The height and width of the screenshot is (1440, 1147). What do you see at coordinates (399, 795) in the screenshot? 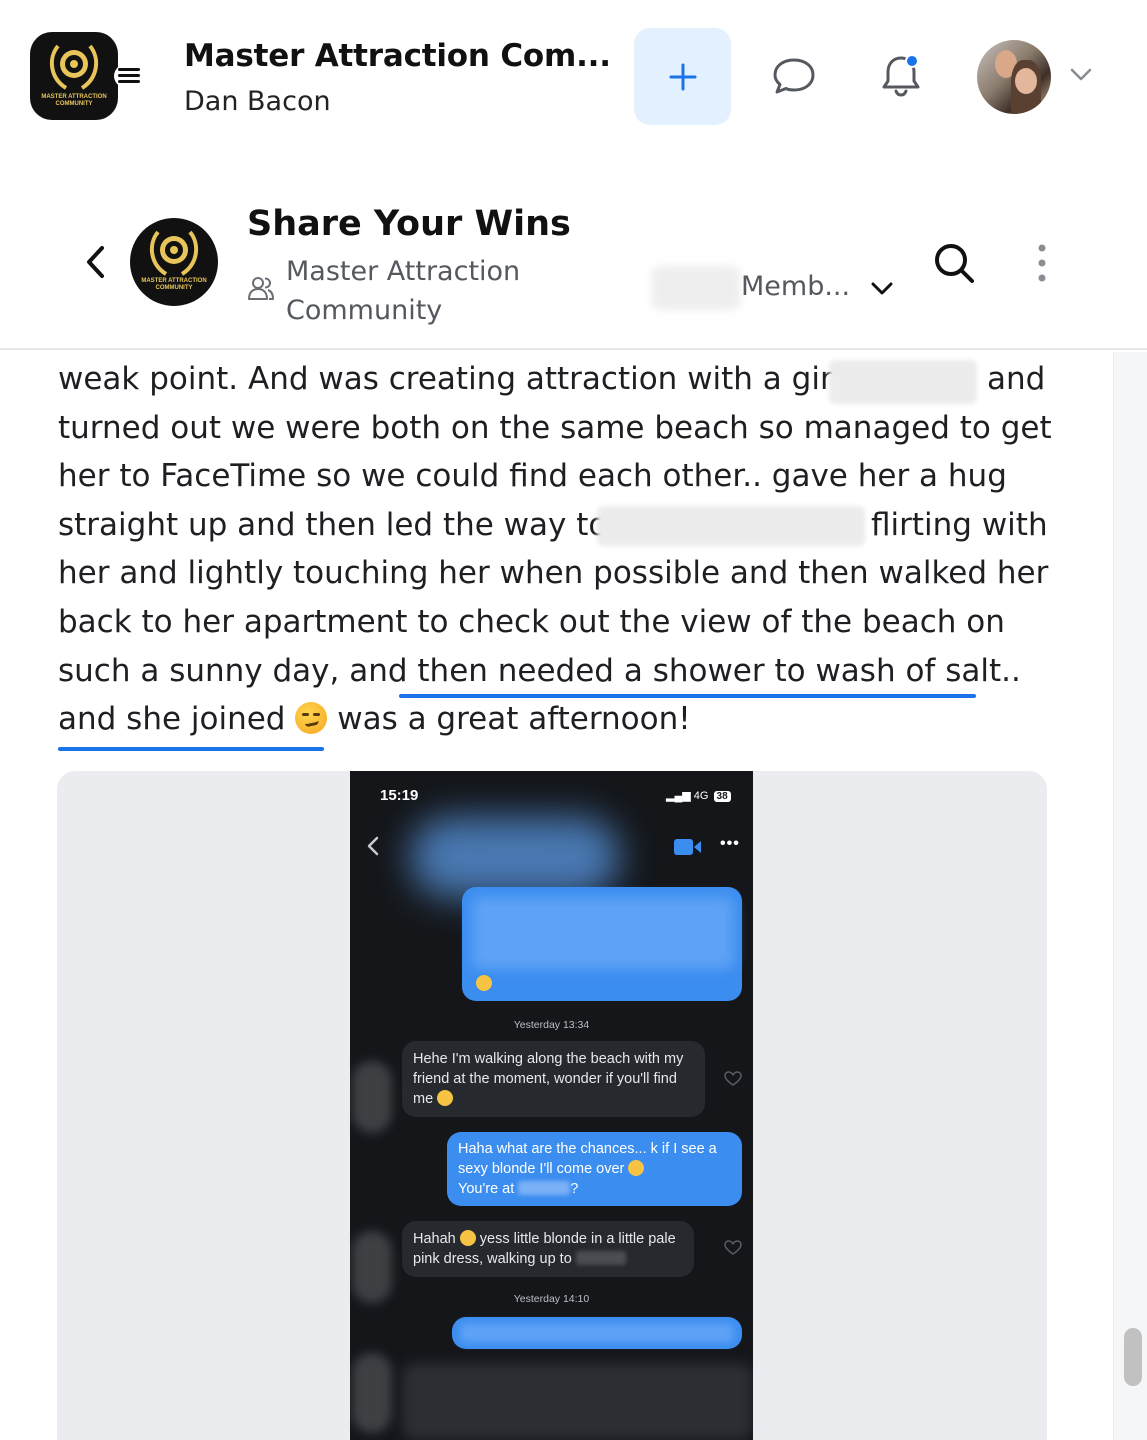
I see `phone-time: 15:19` at bounding box center [399, 795].